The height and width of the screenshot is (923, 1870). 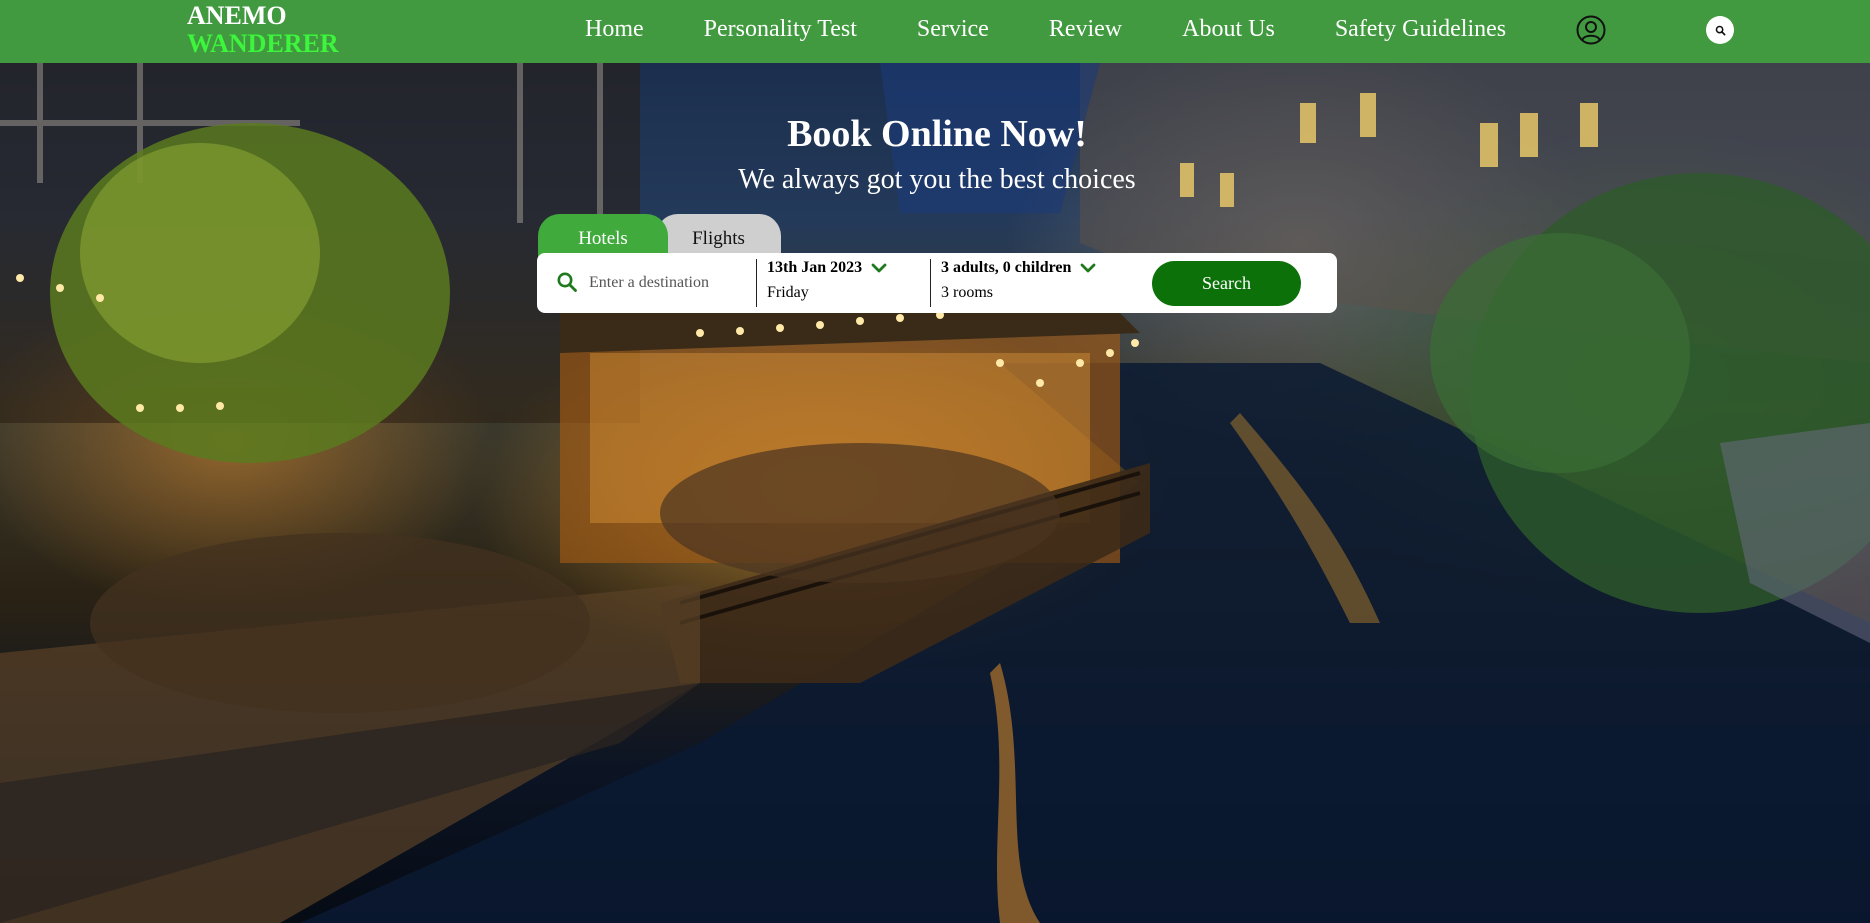 What do you see at coordinates (263, 43) in the screenshot?
I see `brand-line-2: WANDERER` at bounding box center [263, 43].